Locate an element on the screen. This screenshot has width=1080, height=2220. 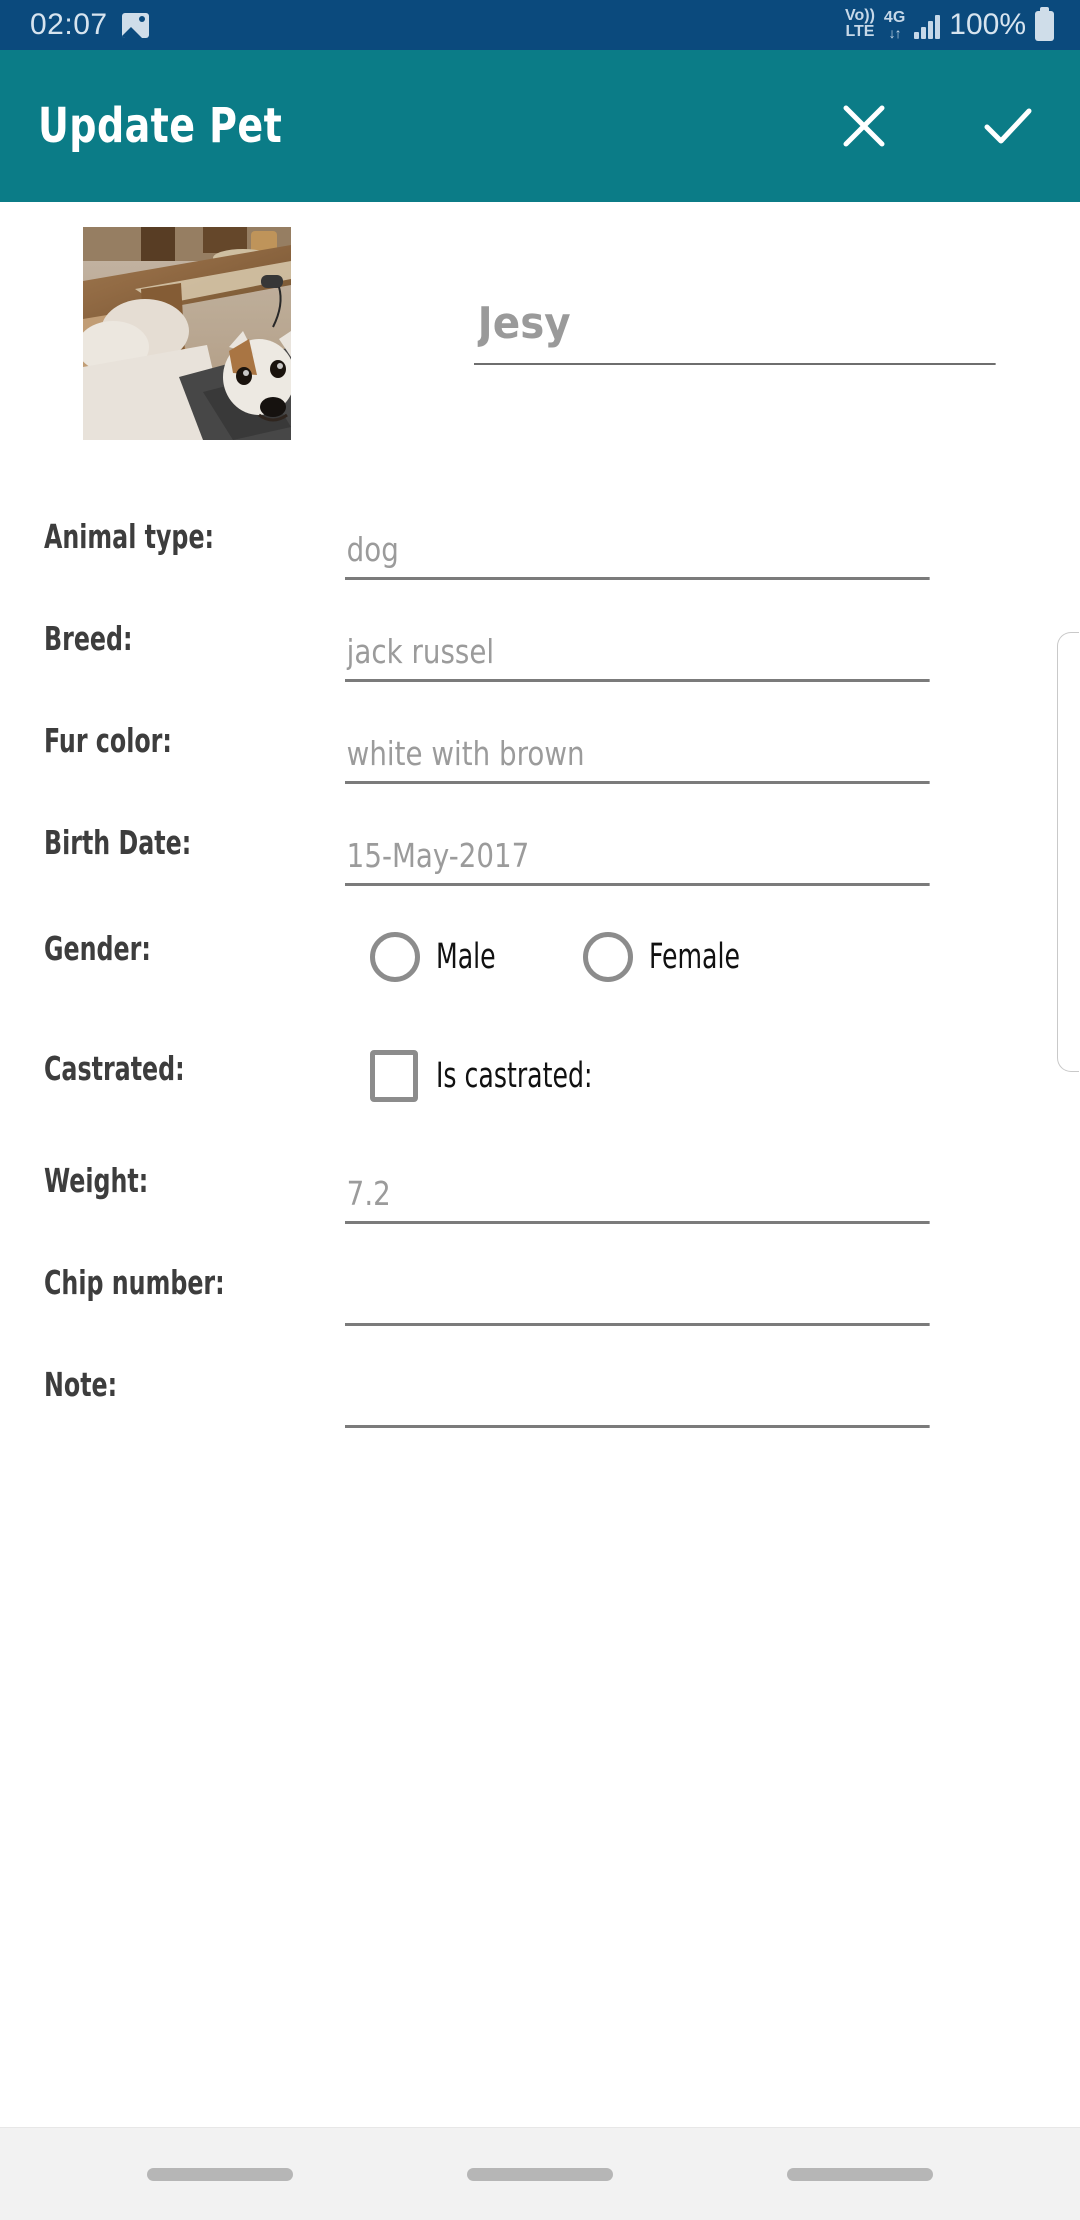
nav-home-button is located at coordinates (540, 2174).